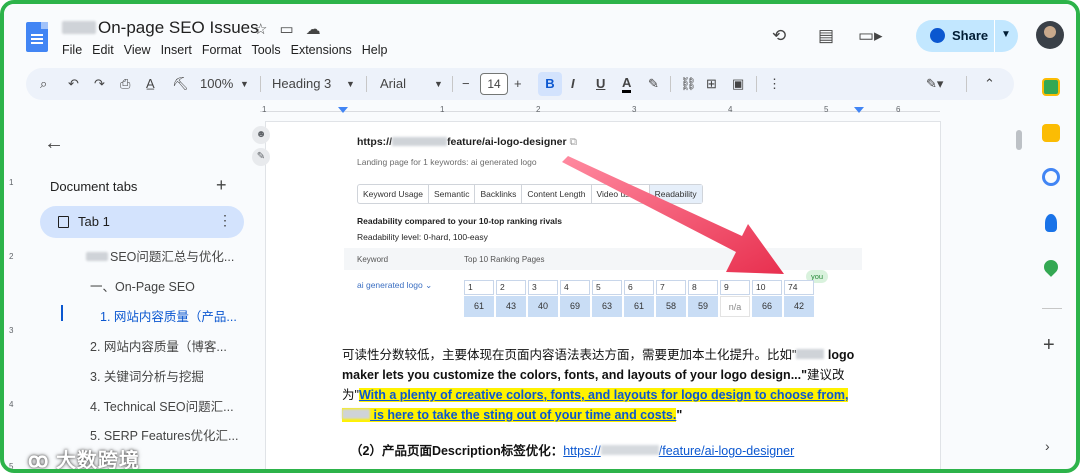  Describe the element at coordinates (244, 84) in the screenshot. I see `zoom-dropdown-icon: ▼` at that location.